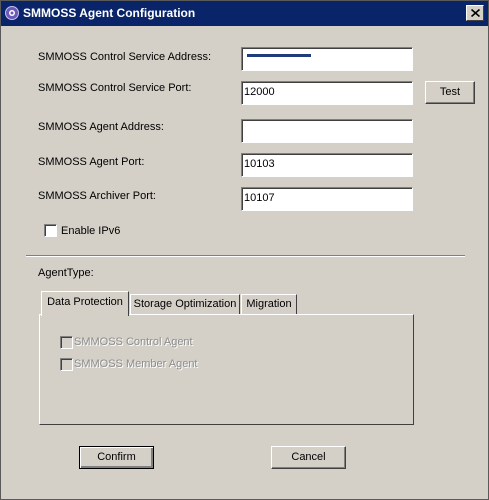 The width and height of the screenshot is (489, 500). I want to click on redacted-value, so click(279, 55).